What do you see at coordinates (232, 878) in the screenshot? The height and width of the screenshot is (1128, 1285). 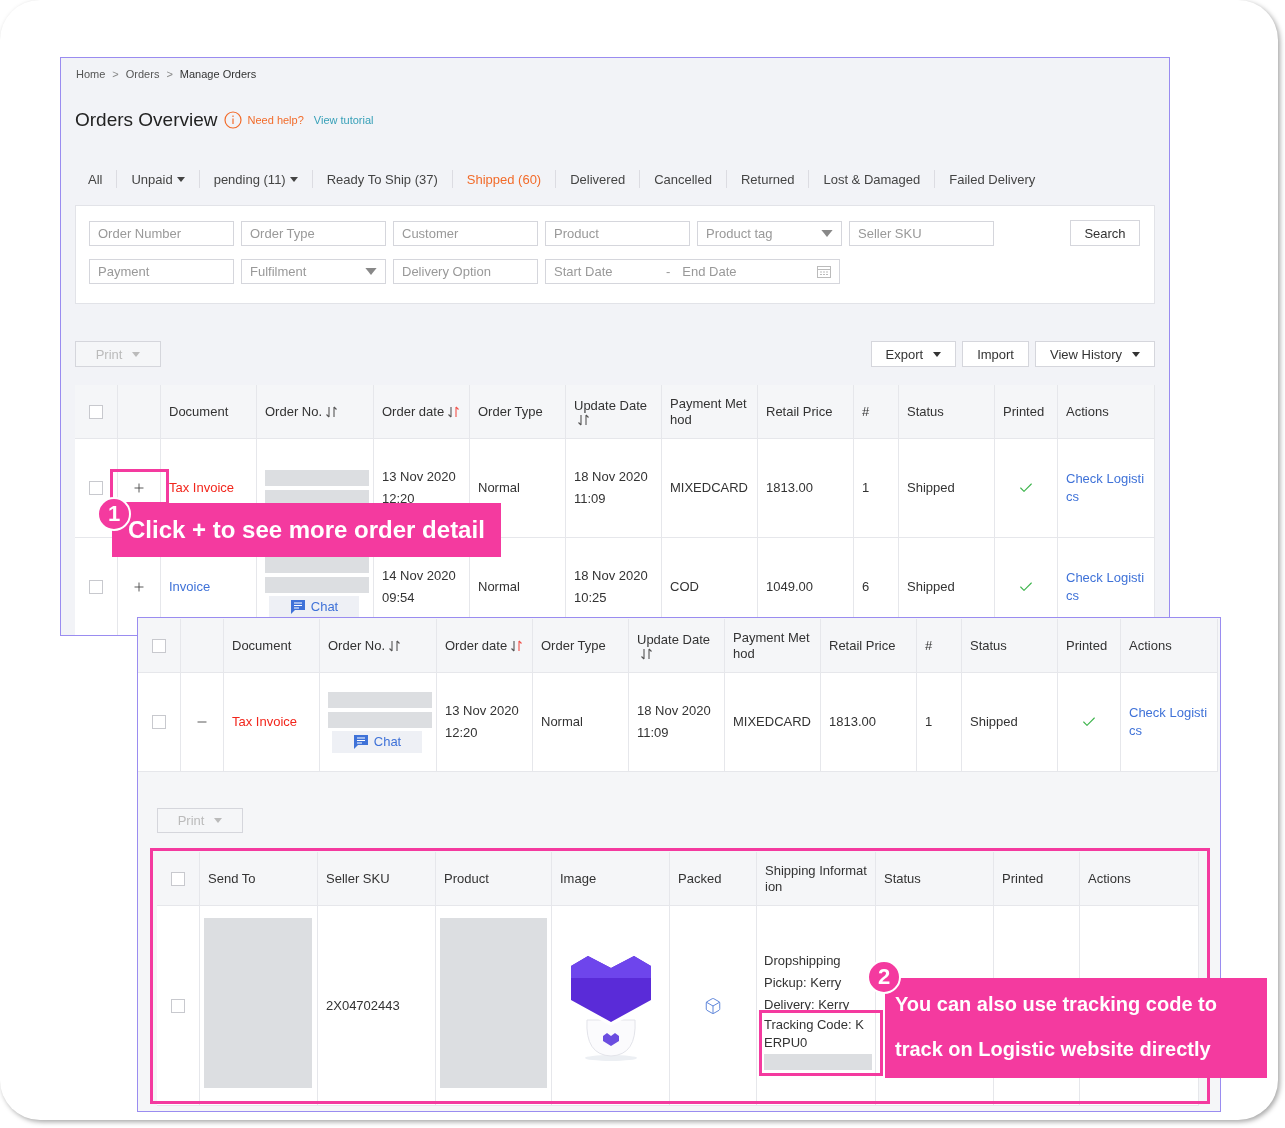 I see `column-header: Send To` at bounding box center [232, 878].